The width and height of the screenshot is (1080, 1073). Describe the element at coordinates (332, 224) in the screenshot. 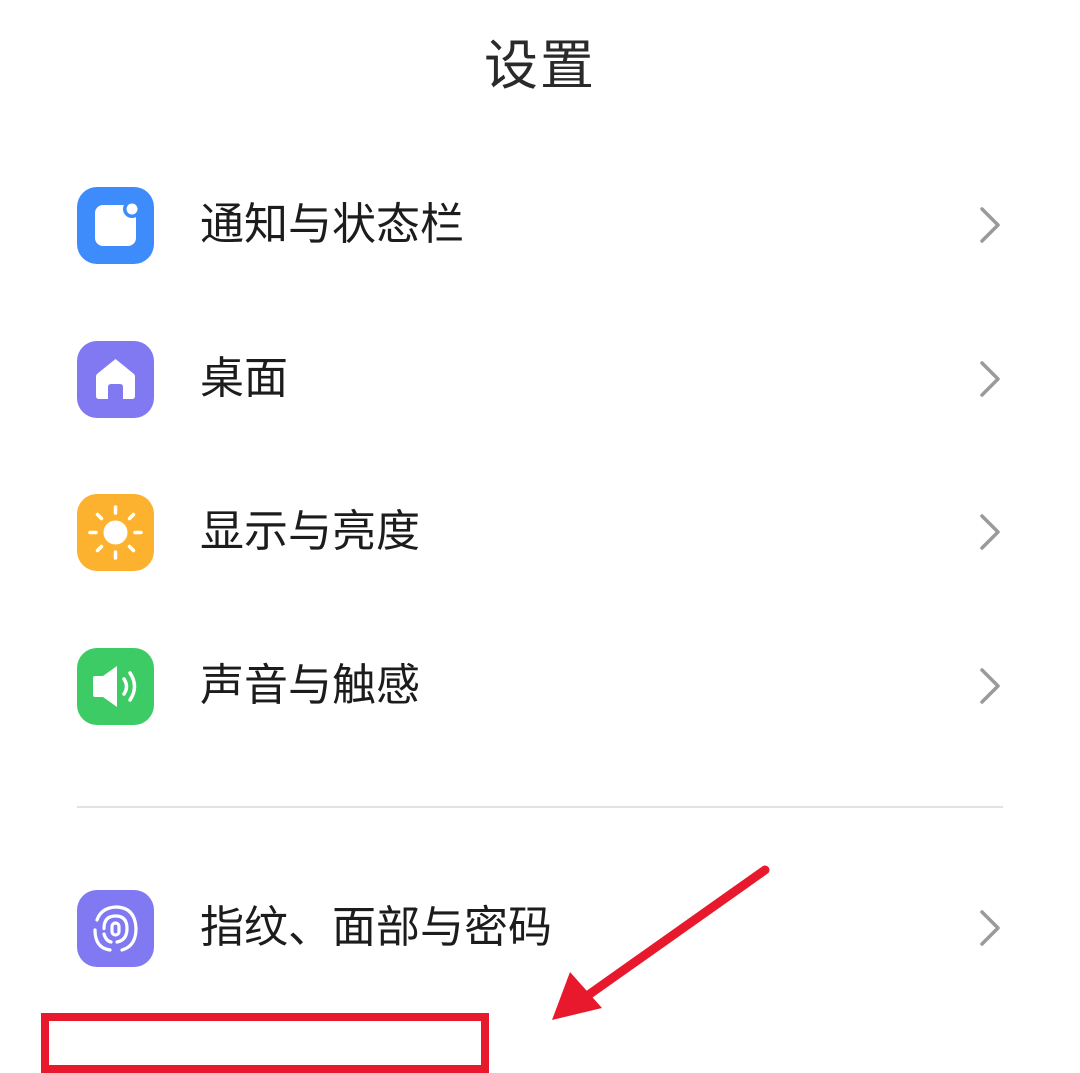

I see `settings-item-label: 通知与状态栏` at that location.